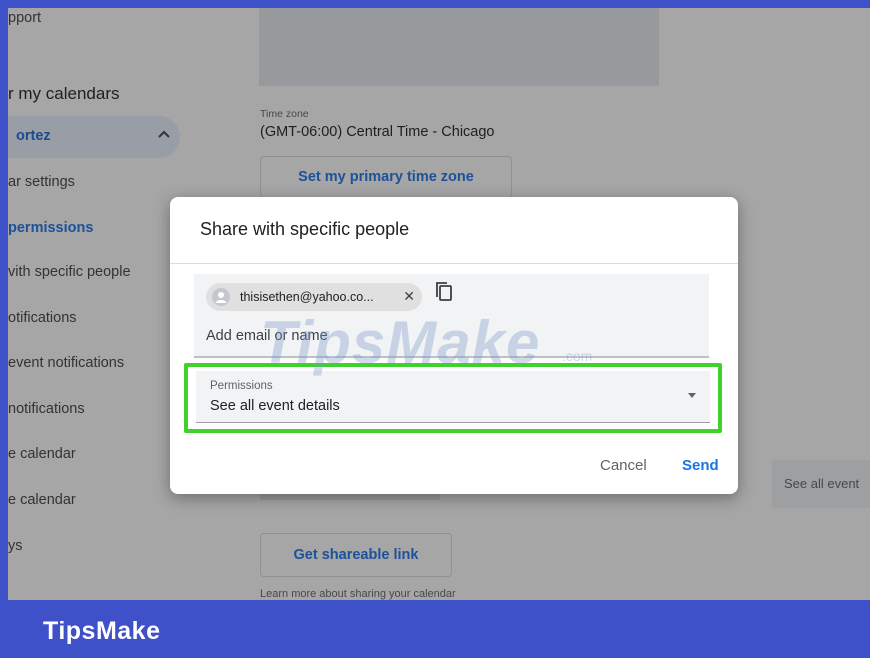 The image size is (870, 658). I want to click on watermark-logo: TipsMake, so click(400, 342).